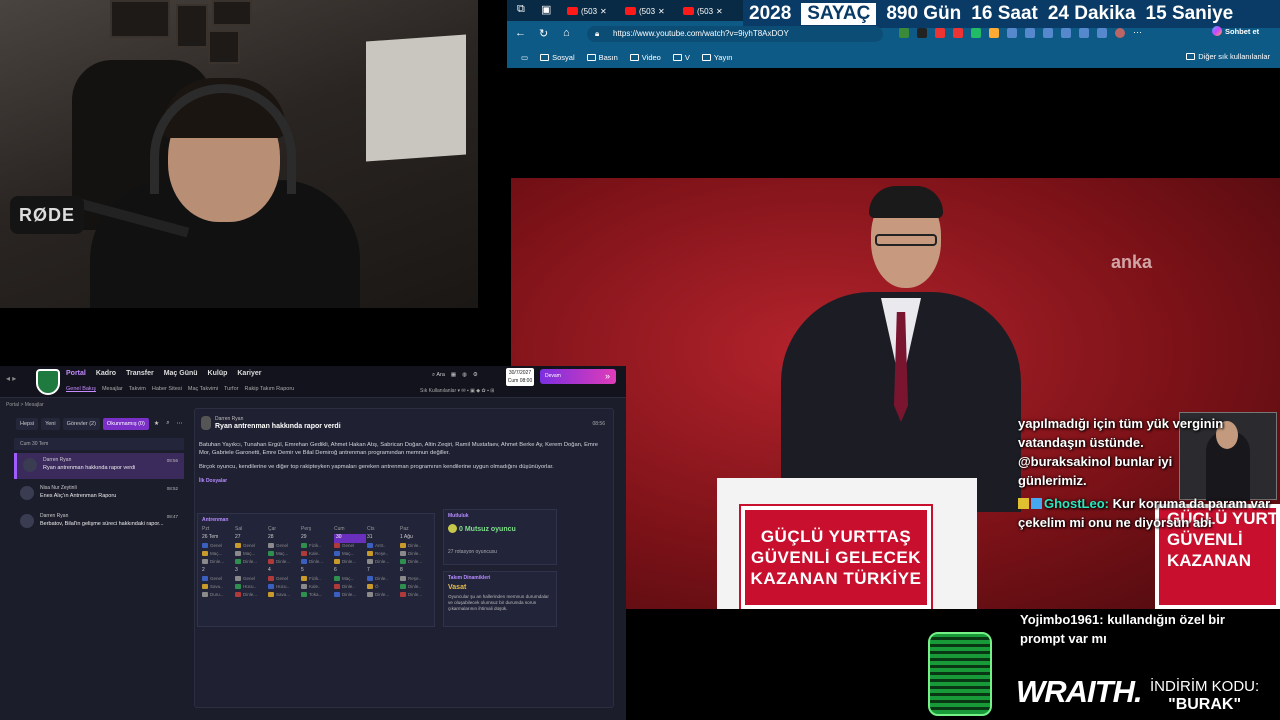 The width and height of the screenshot is (1280, 720). I want to click on favourites-dropdown: Sık Kullanılanlar ▾ ✉ ▪ ▣ ◆ ✿ ▪ ⊞, so click(457, 391).